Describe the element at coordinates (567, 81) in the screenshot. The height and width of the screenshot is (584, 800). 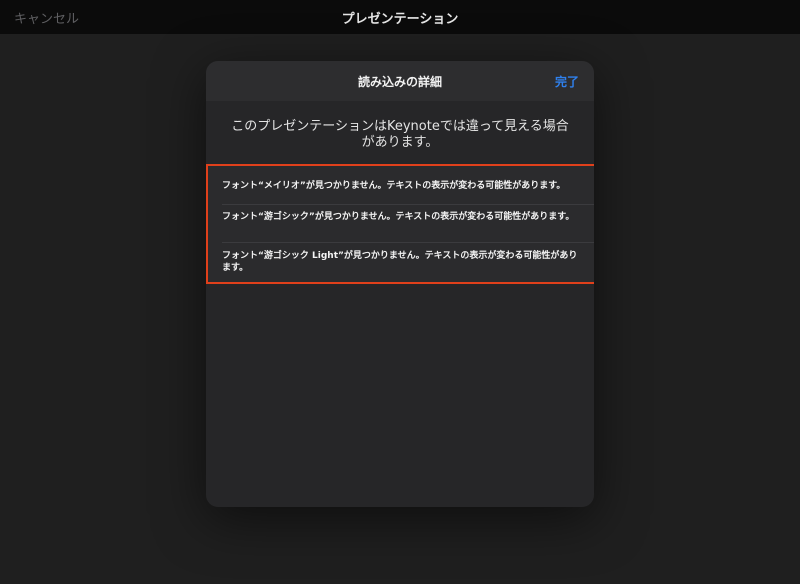
I see `done-button: 完了` at that location.